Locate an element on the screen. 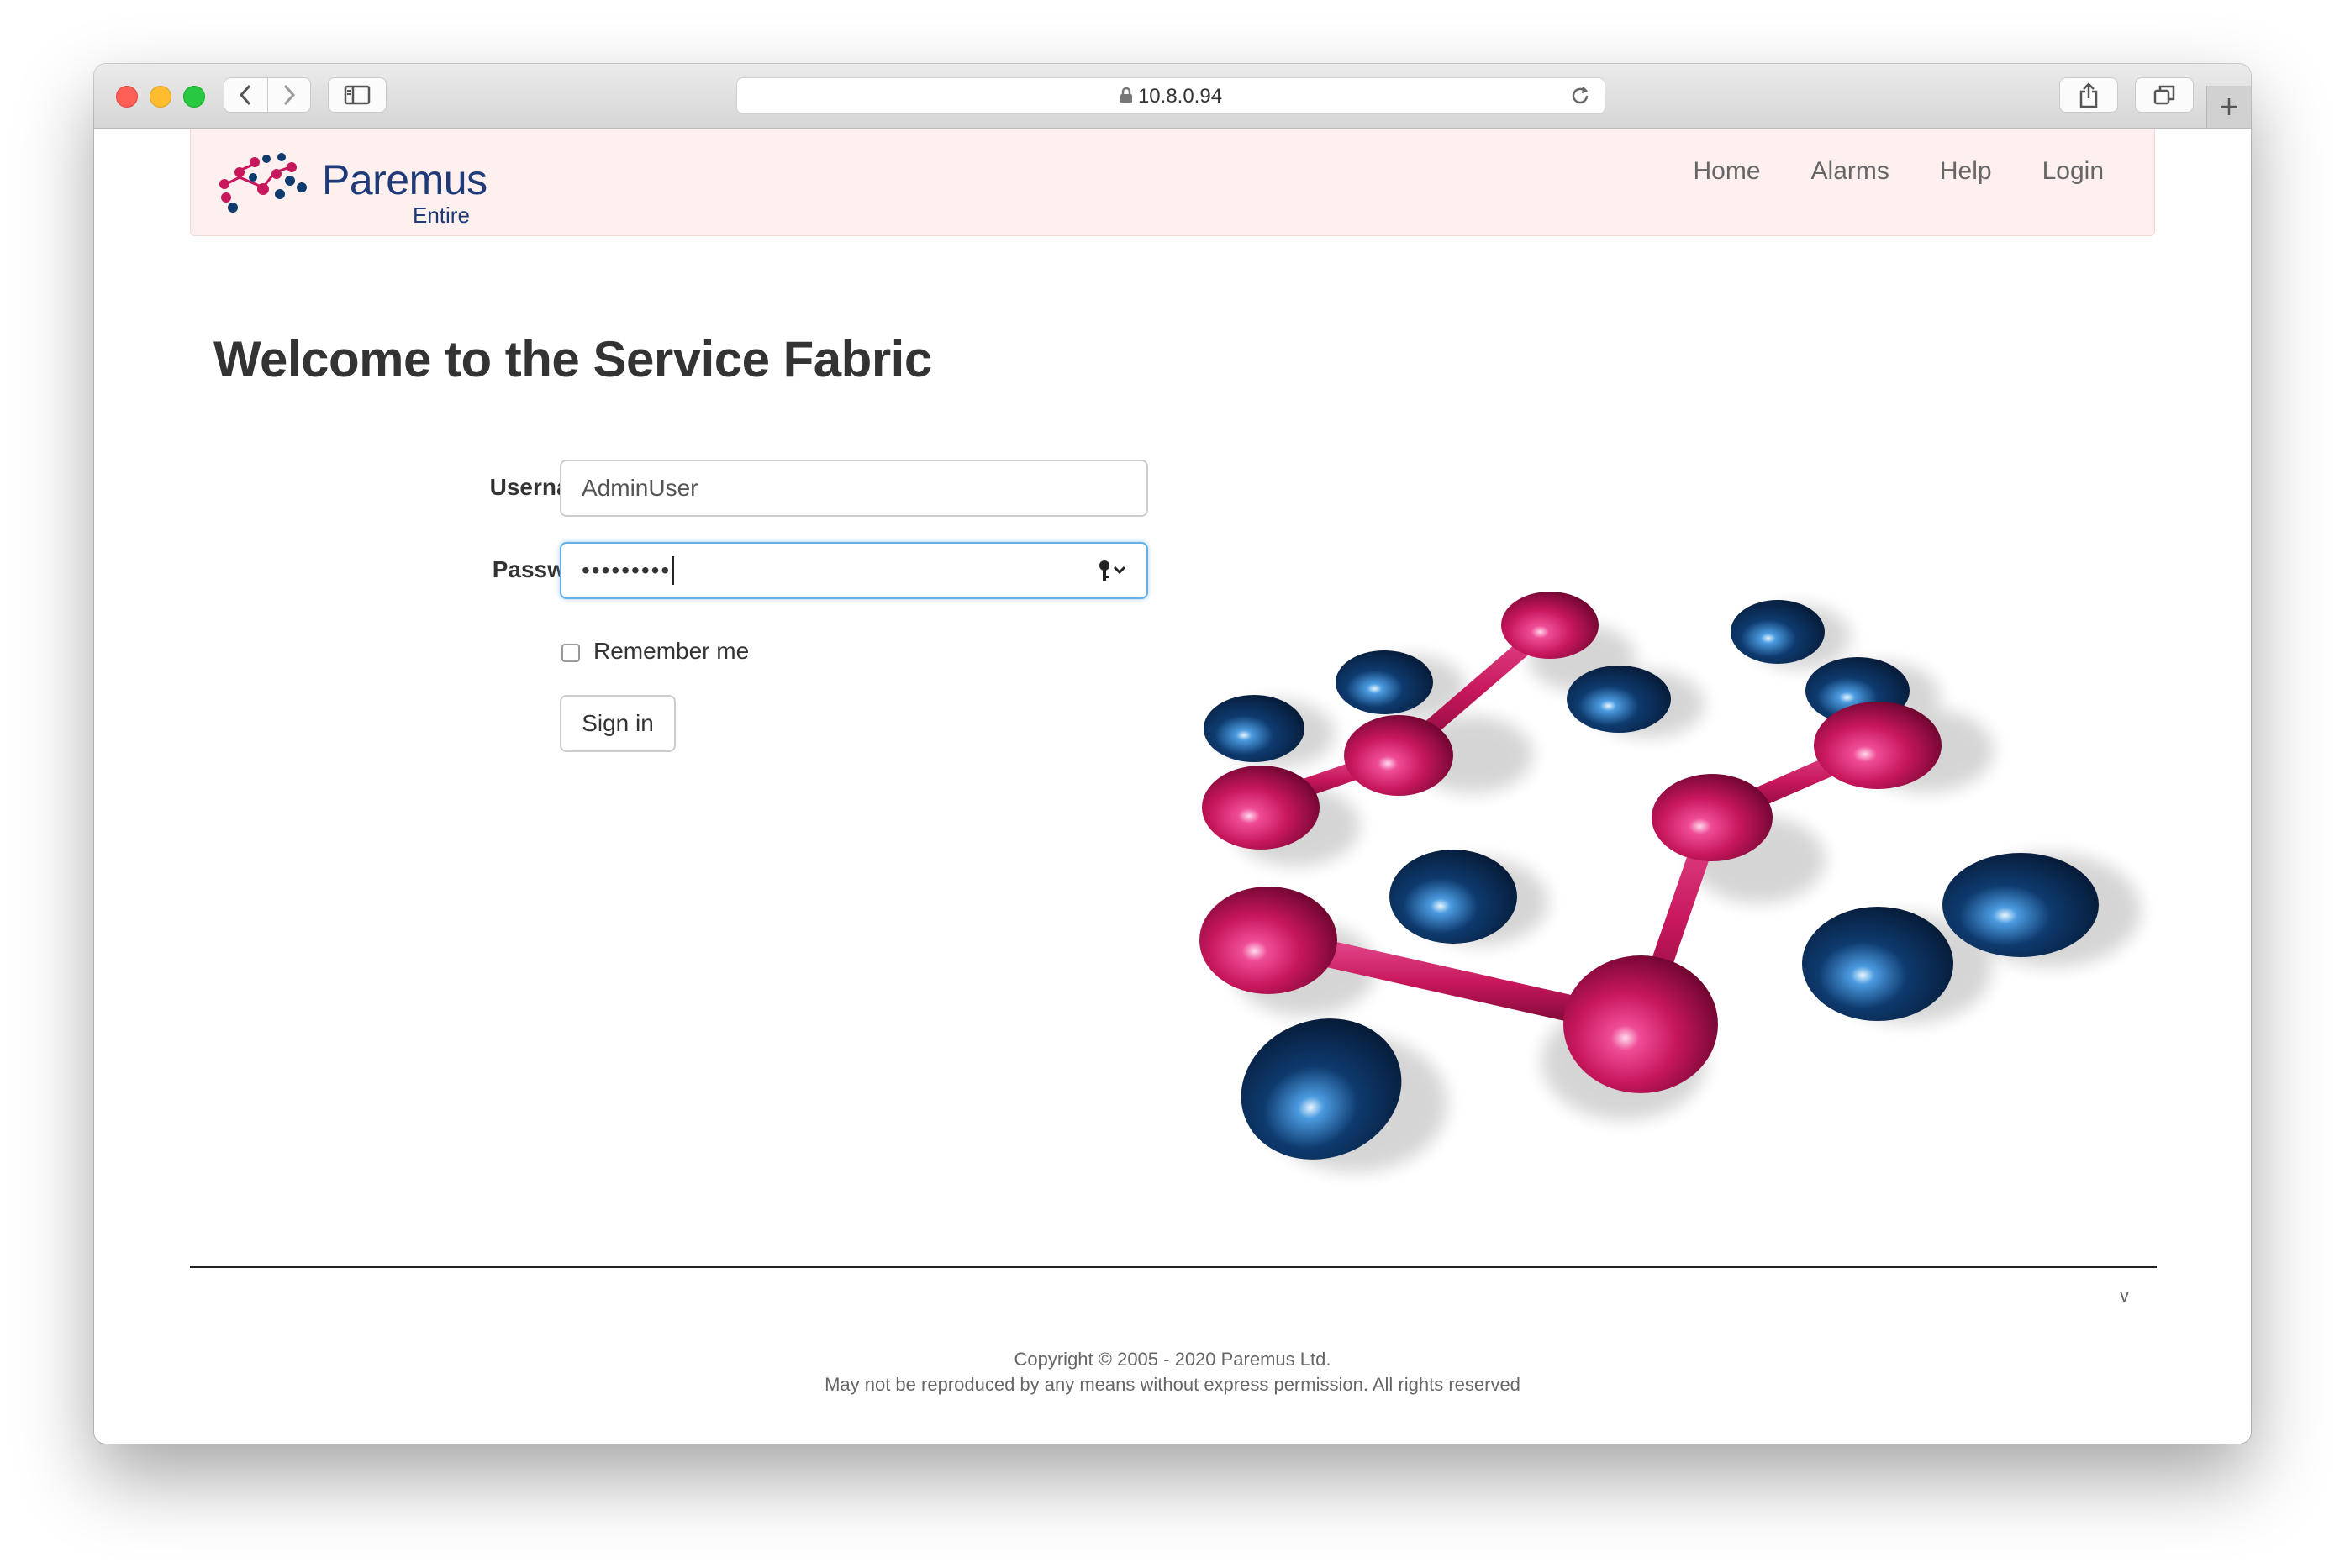 The width and height of the screenshot is (2345, 1568). chevron-right-icon is located at coordinates (289, 95).